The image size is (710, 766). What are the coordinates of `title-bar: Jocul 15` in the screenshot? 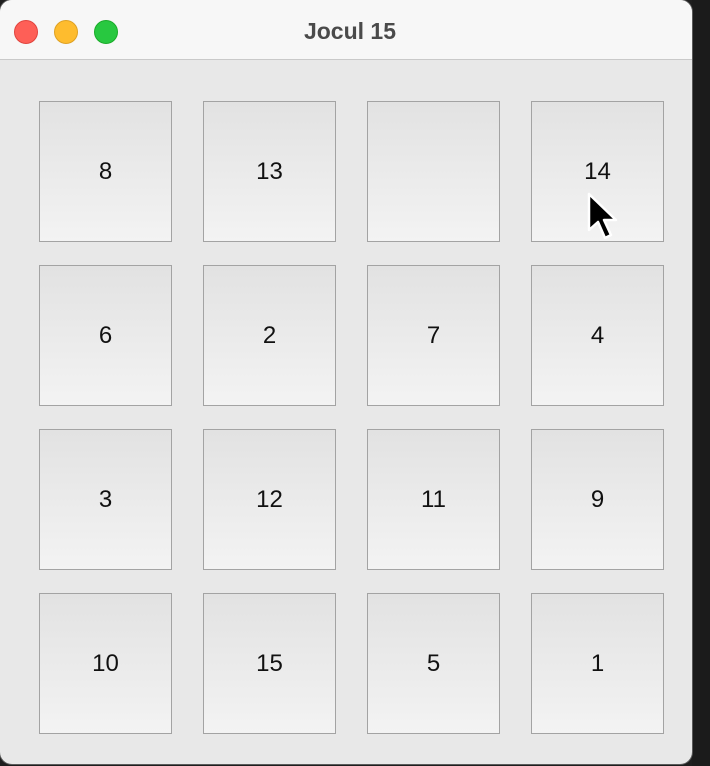 It's located at (346, 30).